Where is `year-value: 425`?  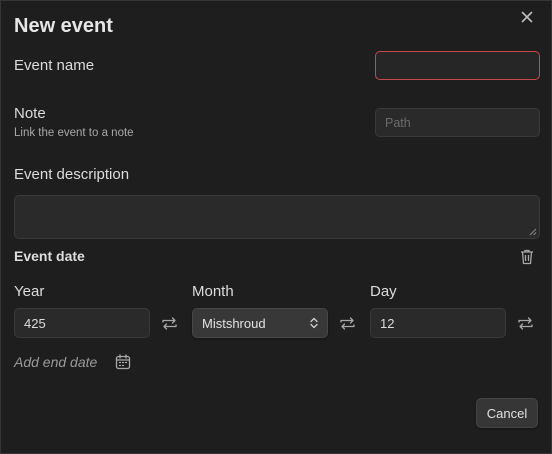 year-value: 425 is located at coordinates (35, 323).